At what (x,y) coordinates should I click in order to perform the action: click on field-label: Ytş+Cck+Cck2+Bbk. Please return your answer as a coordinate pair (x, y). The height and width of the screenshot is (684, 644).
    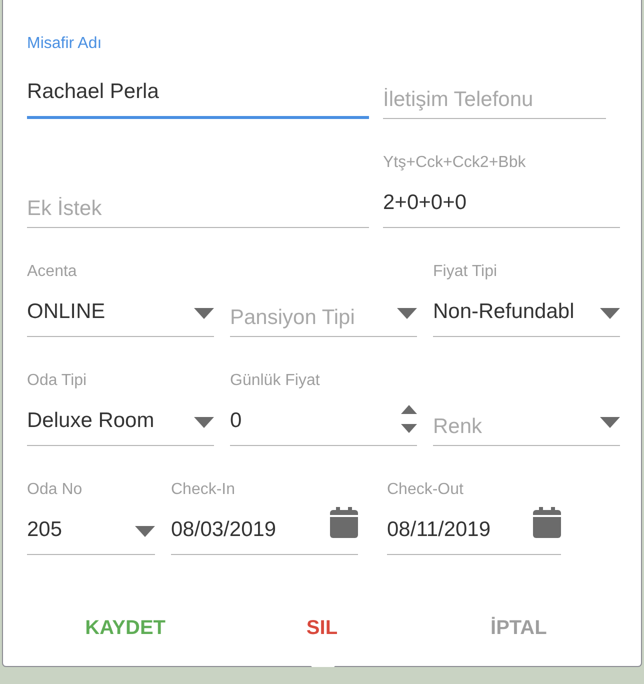
    Looking at the image, I should click on (455, 163).